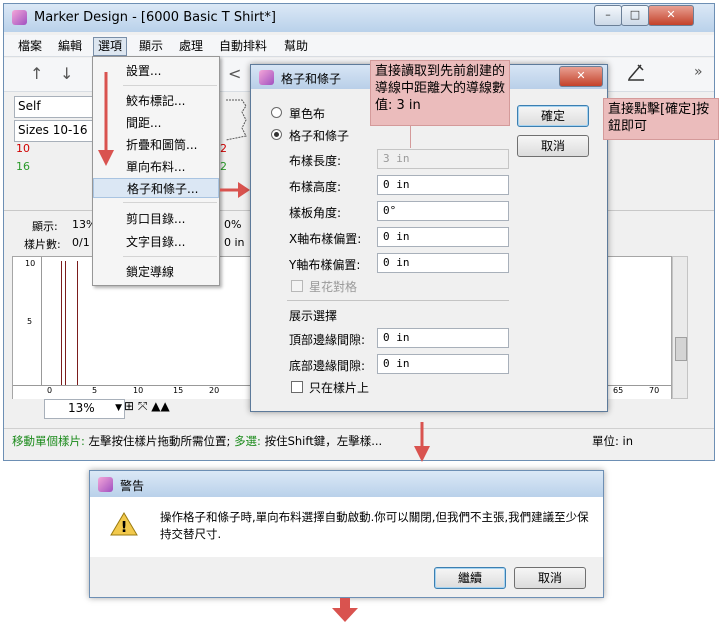 The image size is (722, 625). Describe the element at coordinates (398, 300) in the screenshot. I see `divider` at that location.